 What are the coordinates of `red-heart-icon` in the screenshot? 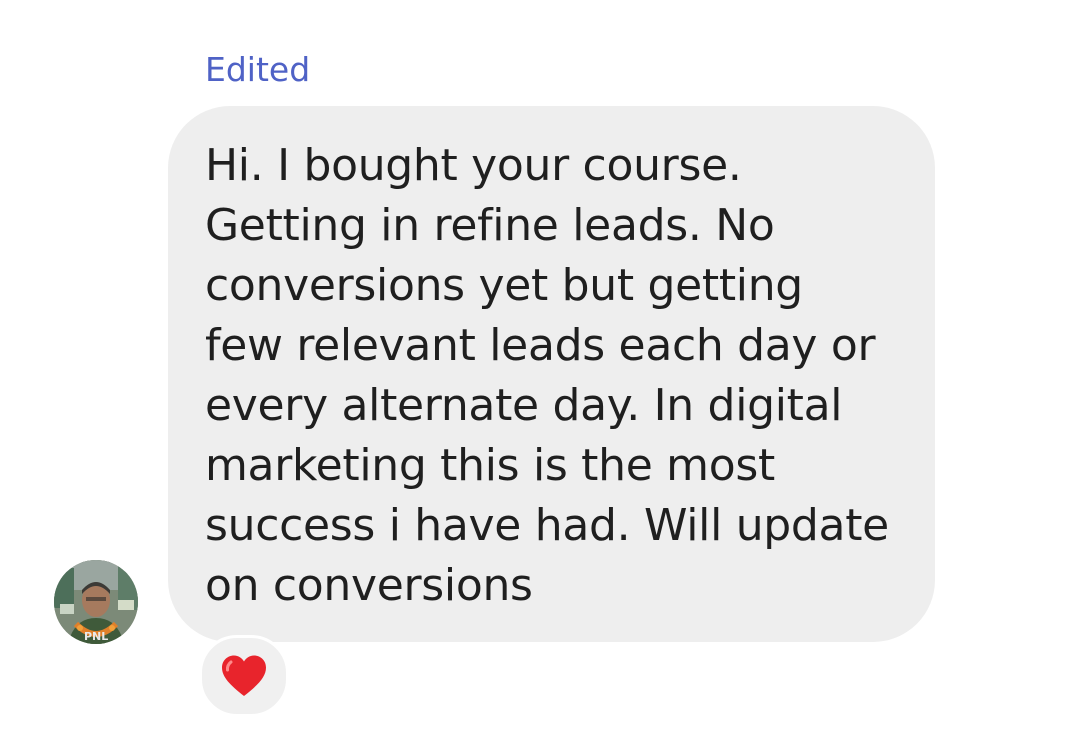 It's located at (244, 675).